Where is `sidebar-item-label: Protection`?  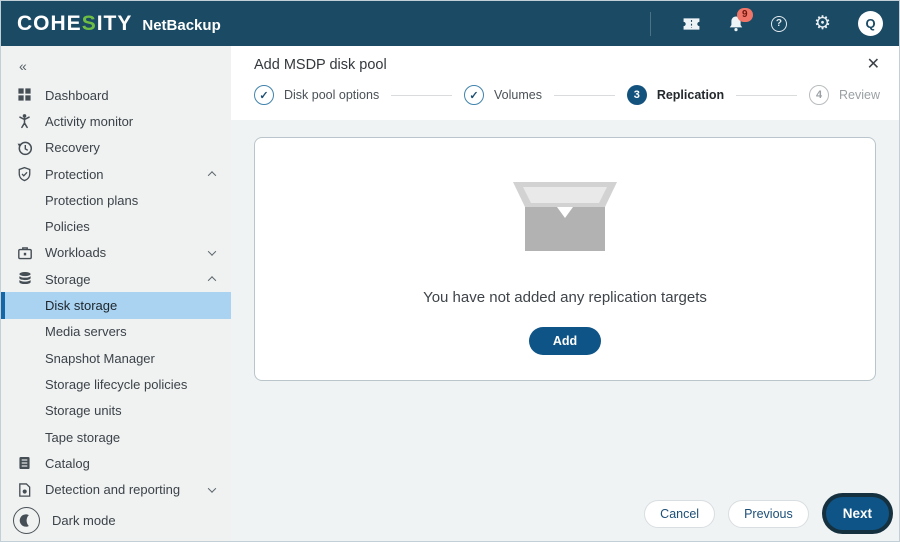 sidebar-item-label: Protection is located at coordinates (74, 174).